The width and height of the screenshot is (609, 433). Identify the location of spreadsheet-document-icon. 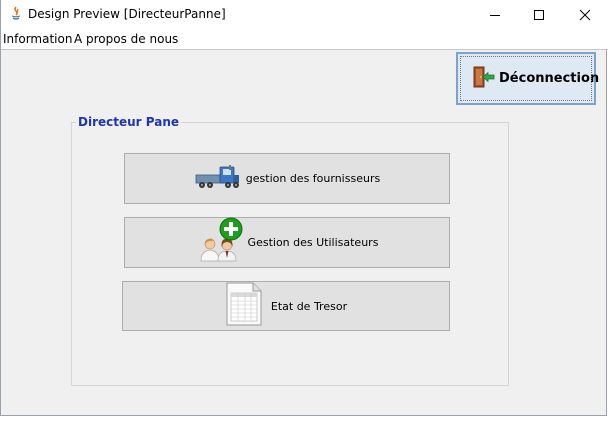
(244, 306).